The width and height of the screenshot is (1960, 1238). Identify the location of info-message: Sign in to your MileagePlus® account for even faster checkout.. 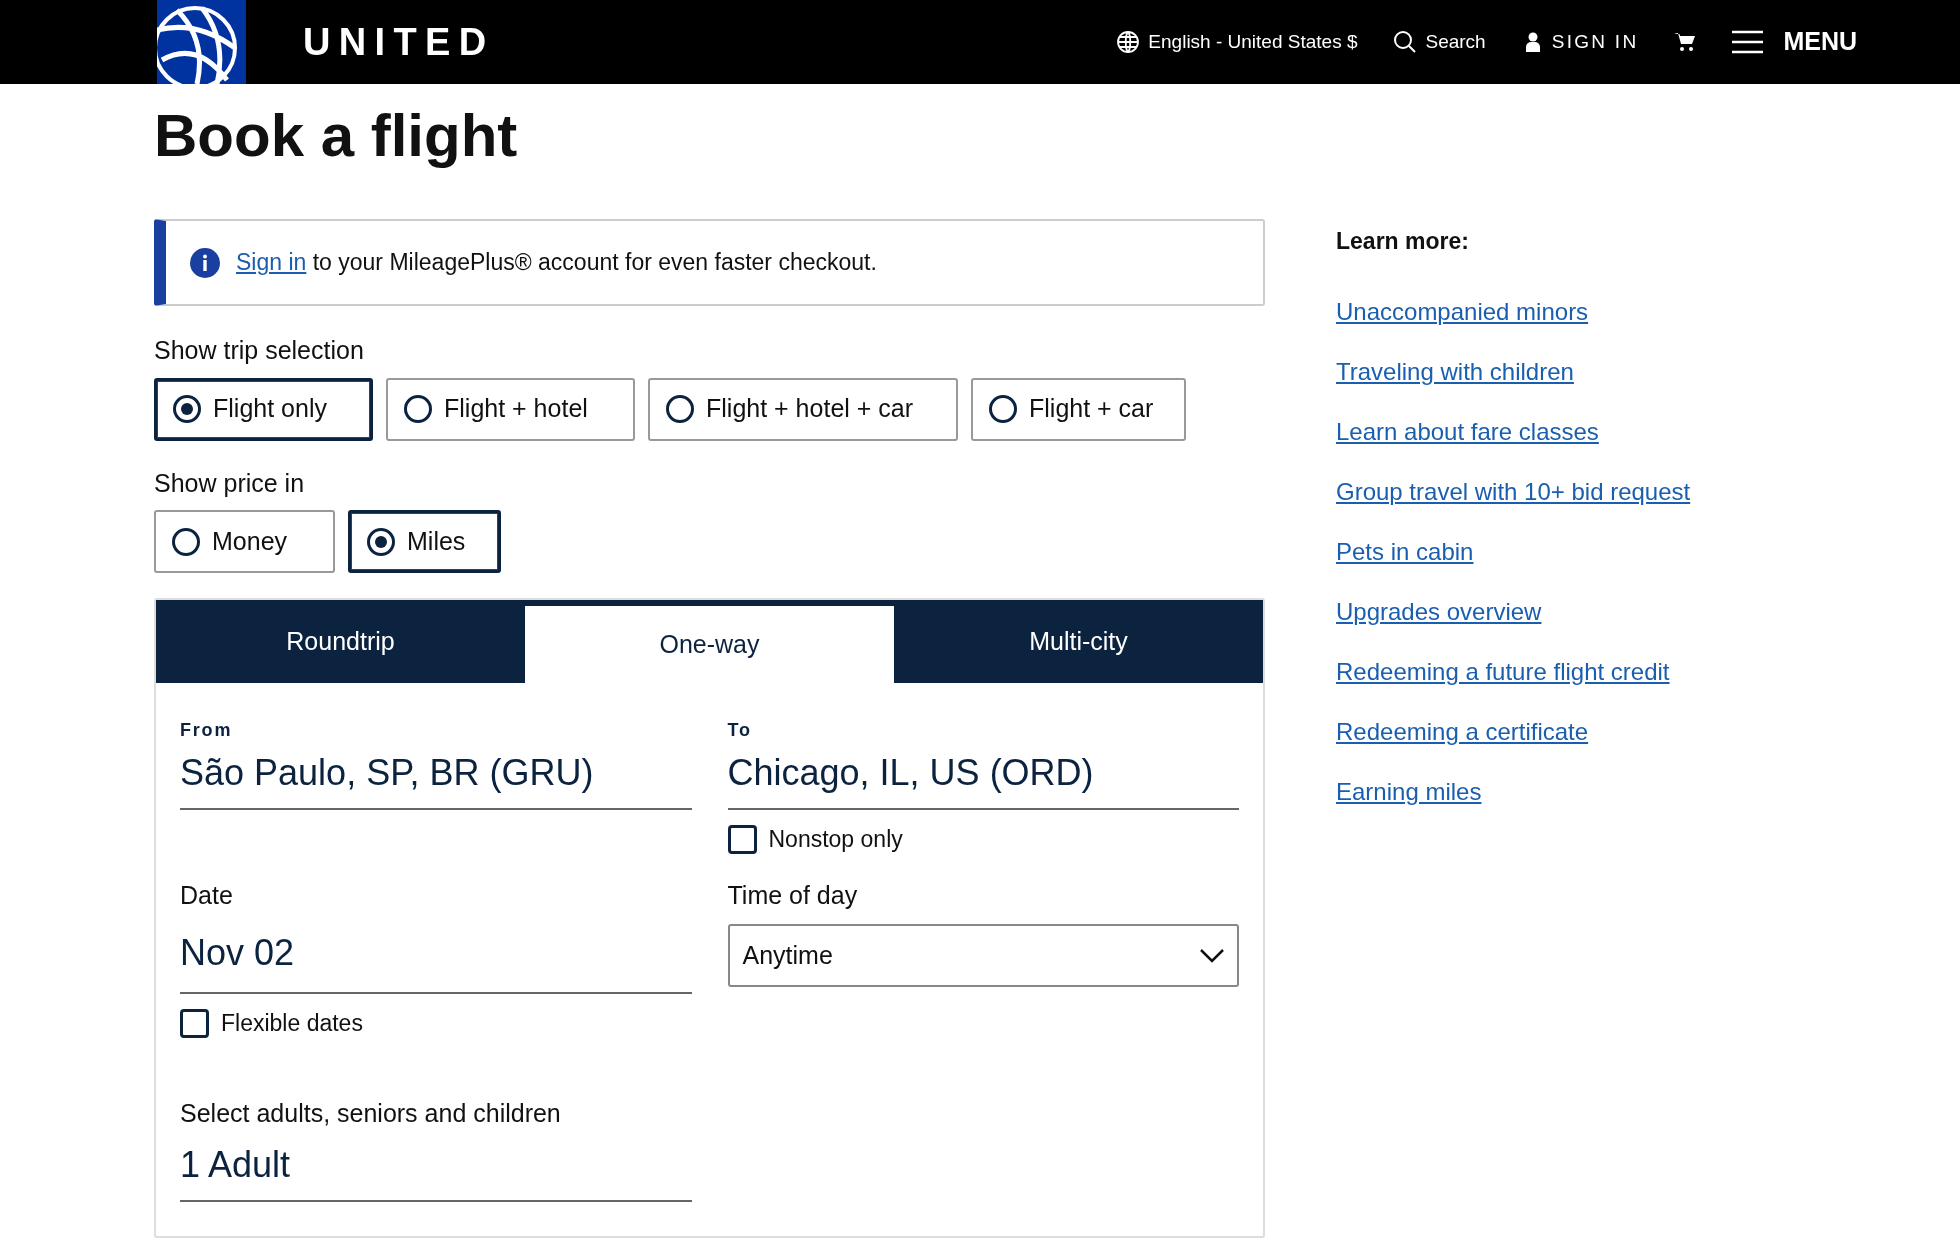
(556, 263).